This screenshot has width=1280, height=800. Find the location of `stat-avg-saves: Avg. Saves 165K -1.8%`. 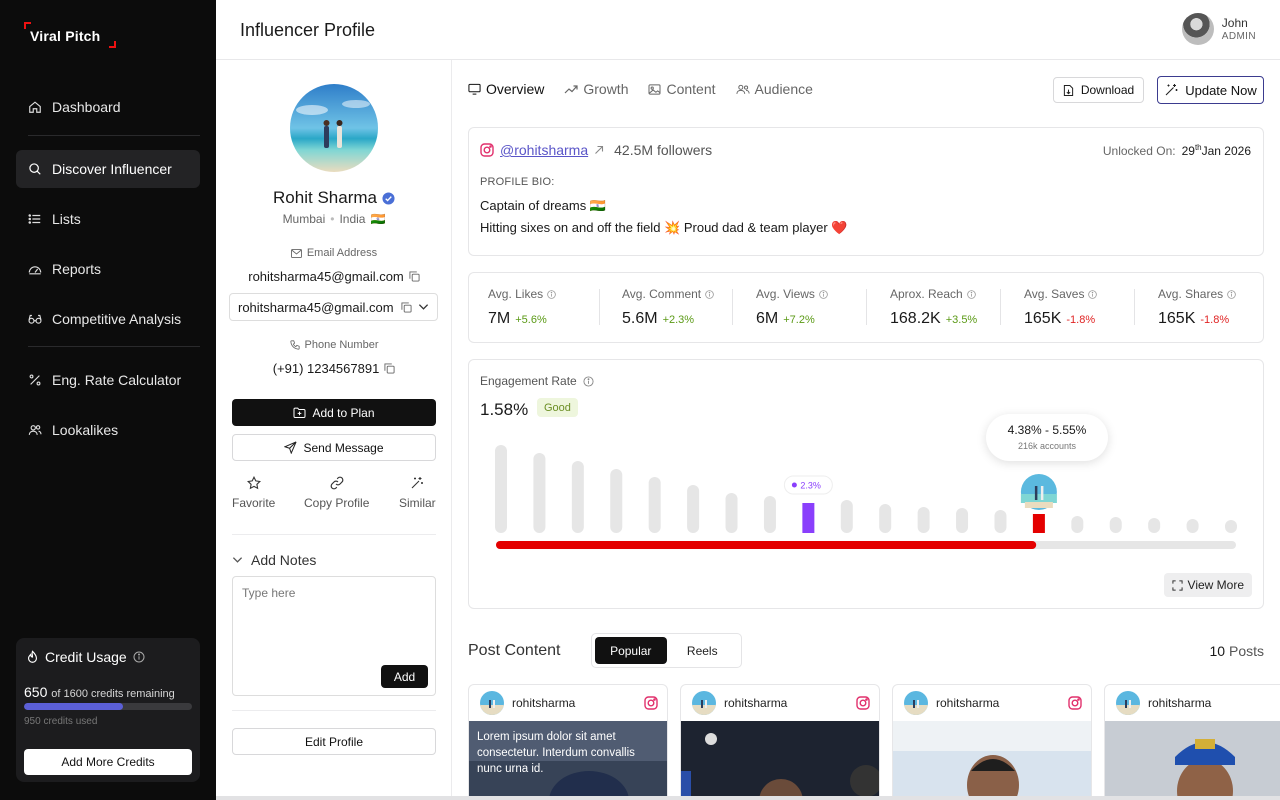

stat-avg-saves: Avg. Saves 165K -1.8% is located at coordinates (1061, 307).